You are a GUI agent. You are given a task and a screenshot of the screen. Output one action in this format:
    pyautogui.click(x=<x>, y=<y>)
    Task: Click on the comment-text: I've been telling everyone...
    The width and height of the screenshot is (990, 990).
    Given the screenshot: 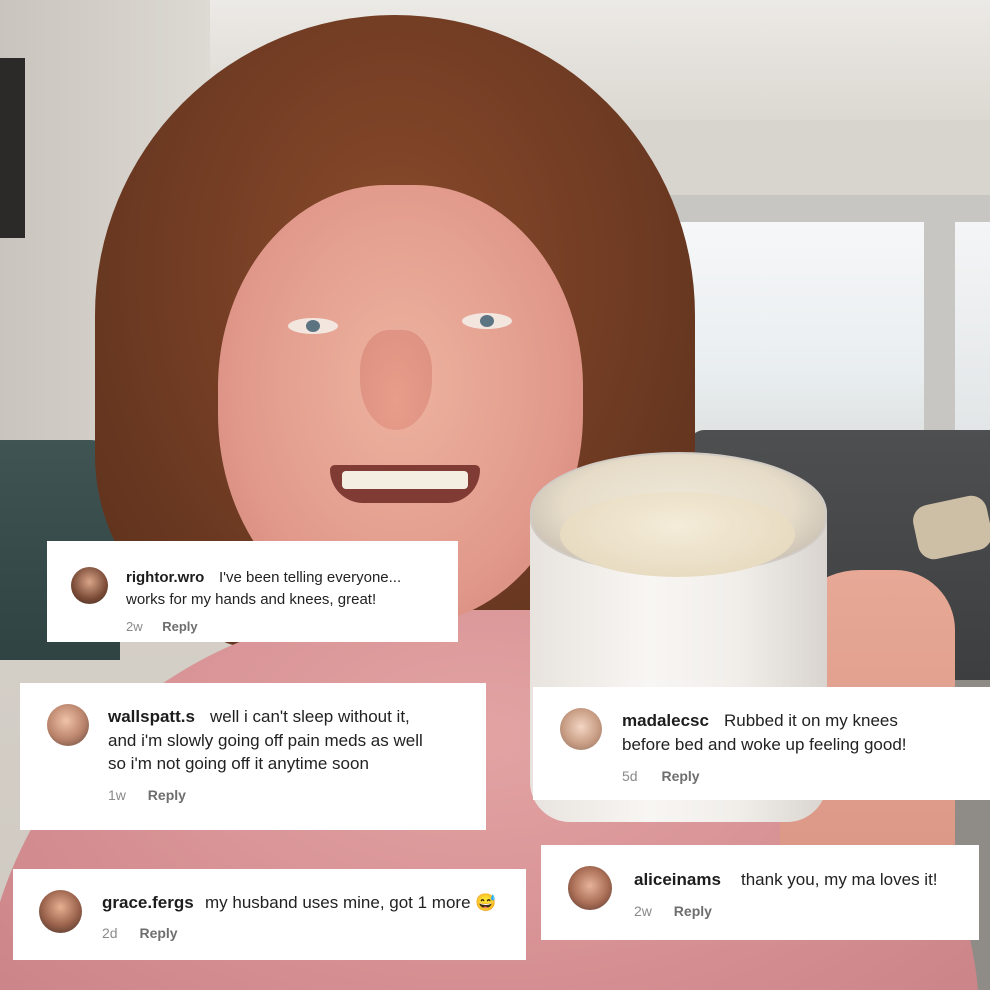 What is the action you would take?
    pyautogui.click(x=310, y=577)
    